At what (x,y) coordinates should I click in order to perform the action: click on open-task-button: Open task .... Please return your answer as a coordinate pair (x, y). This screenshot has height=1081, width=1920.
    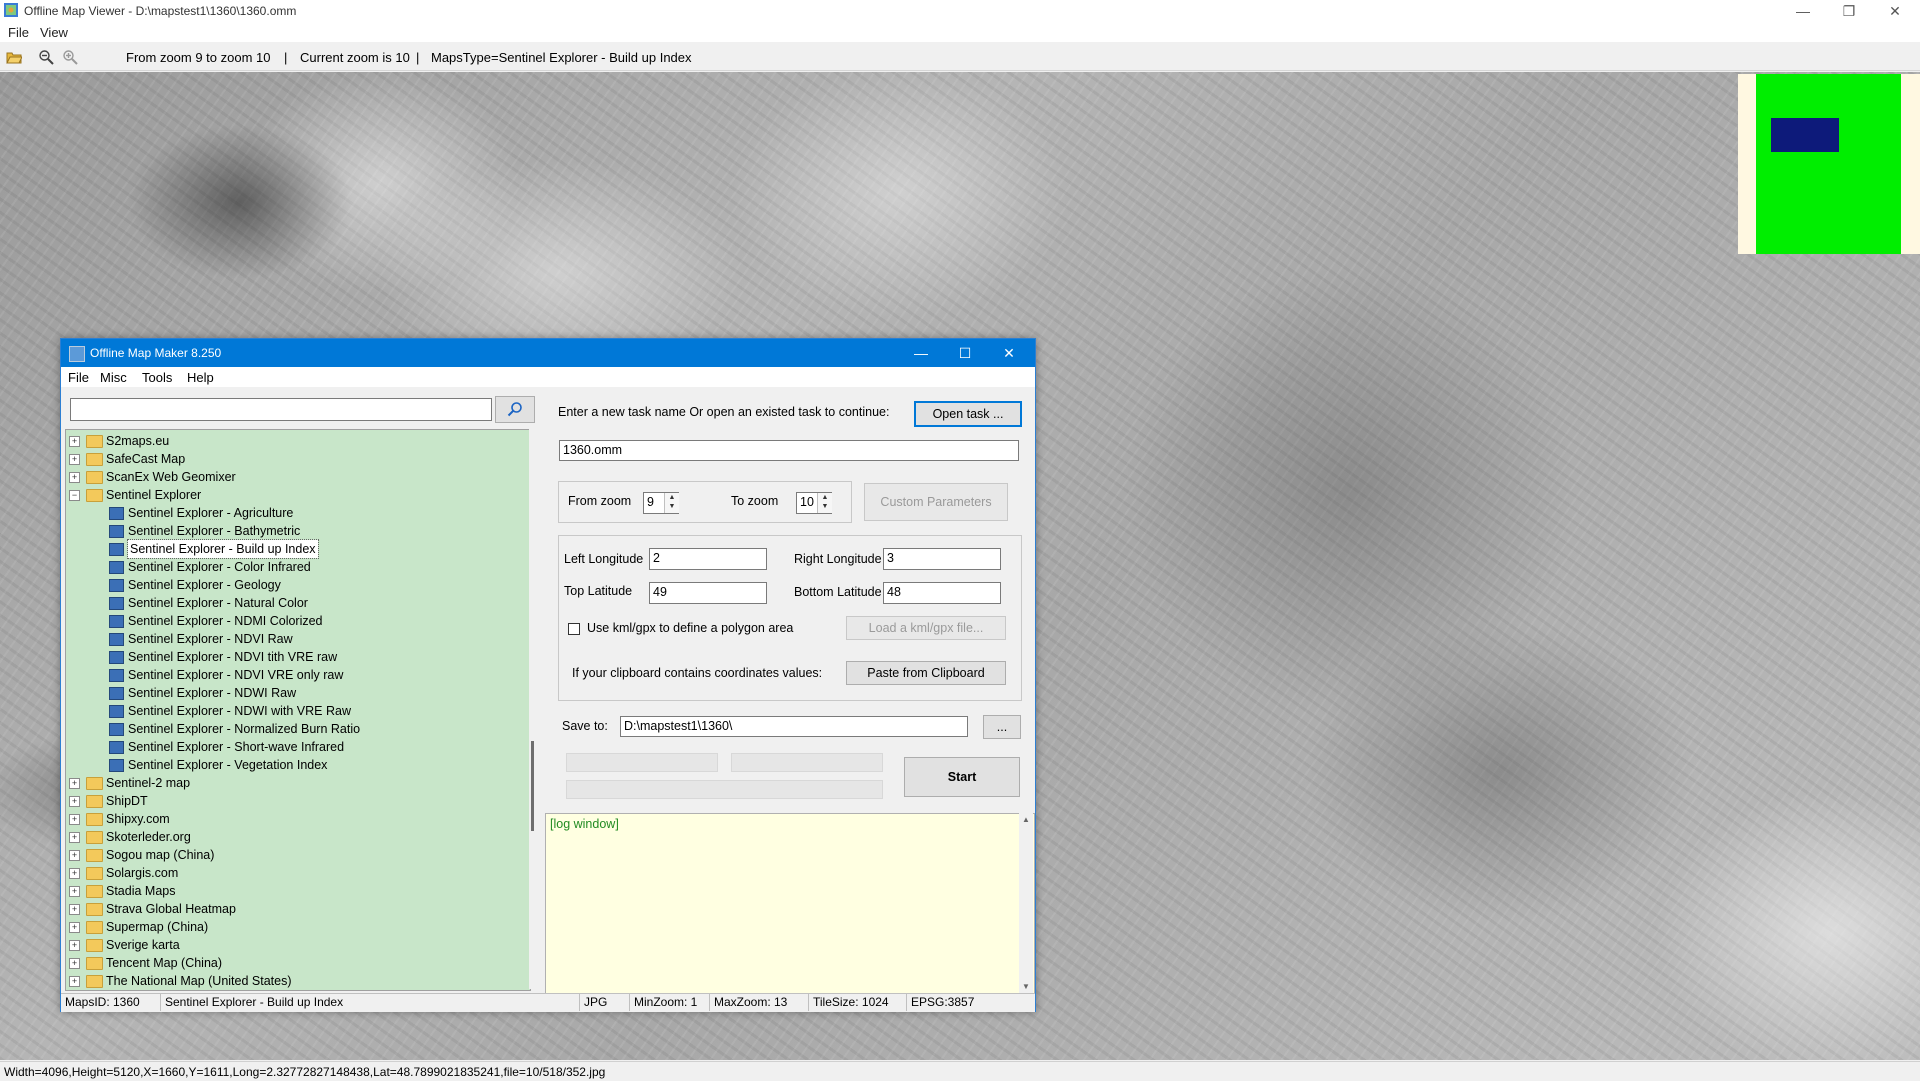
    Looking at the image, I should click on (968, 414).